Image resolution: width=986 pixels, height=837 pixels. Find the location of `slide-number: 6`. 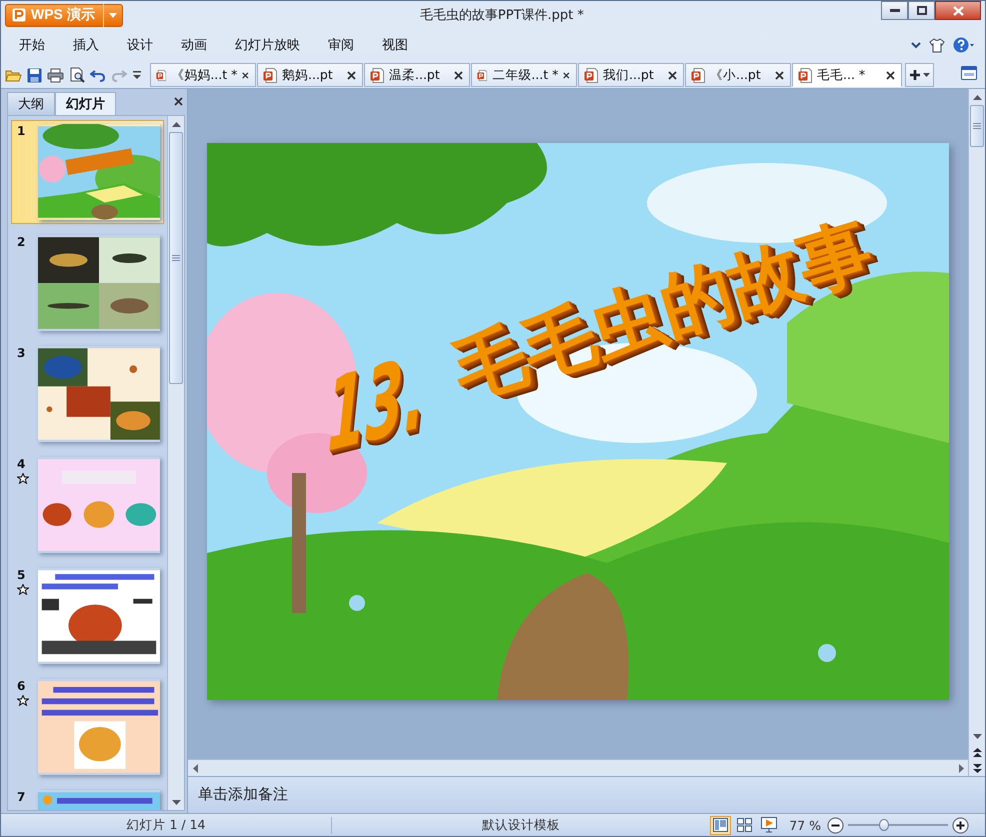

slide-number: 6 is located at coordinates (21, 686).